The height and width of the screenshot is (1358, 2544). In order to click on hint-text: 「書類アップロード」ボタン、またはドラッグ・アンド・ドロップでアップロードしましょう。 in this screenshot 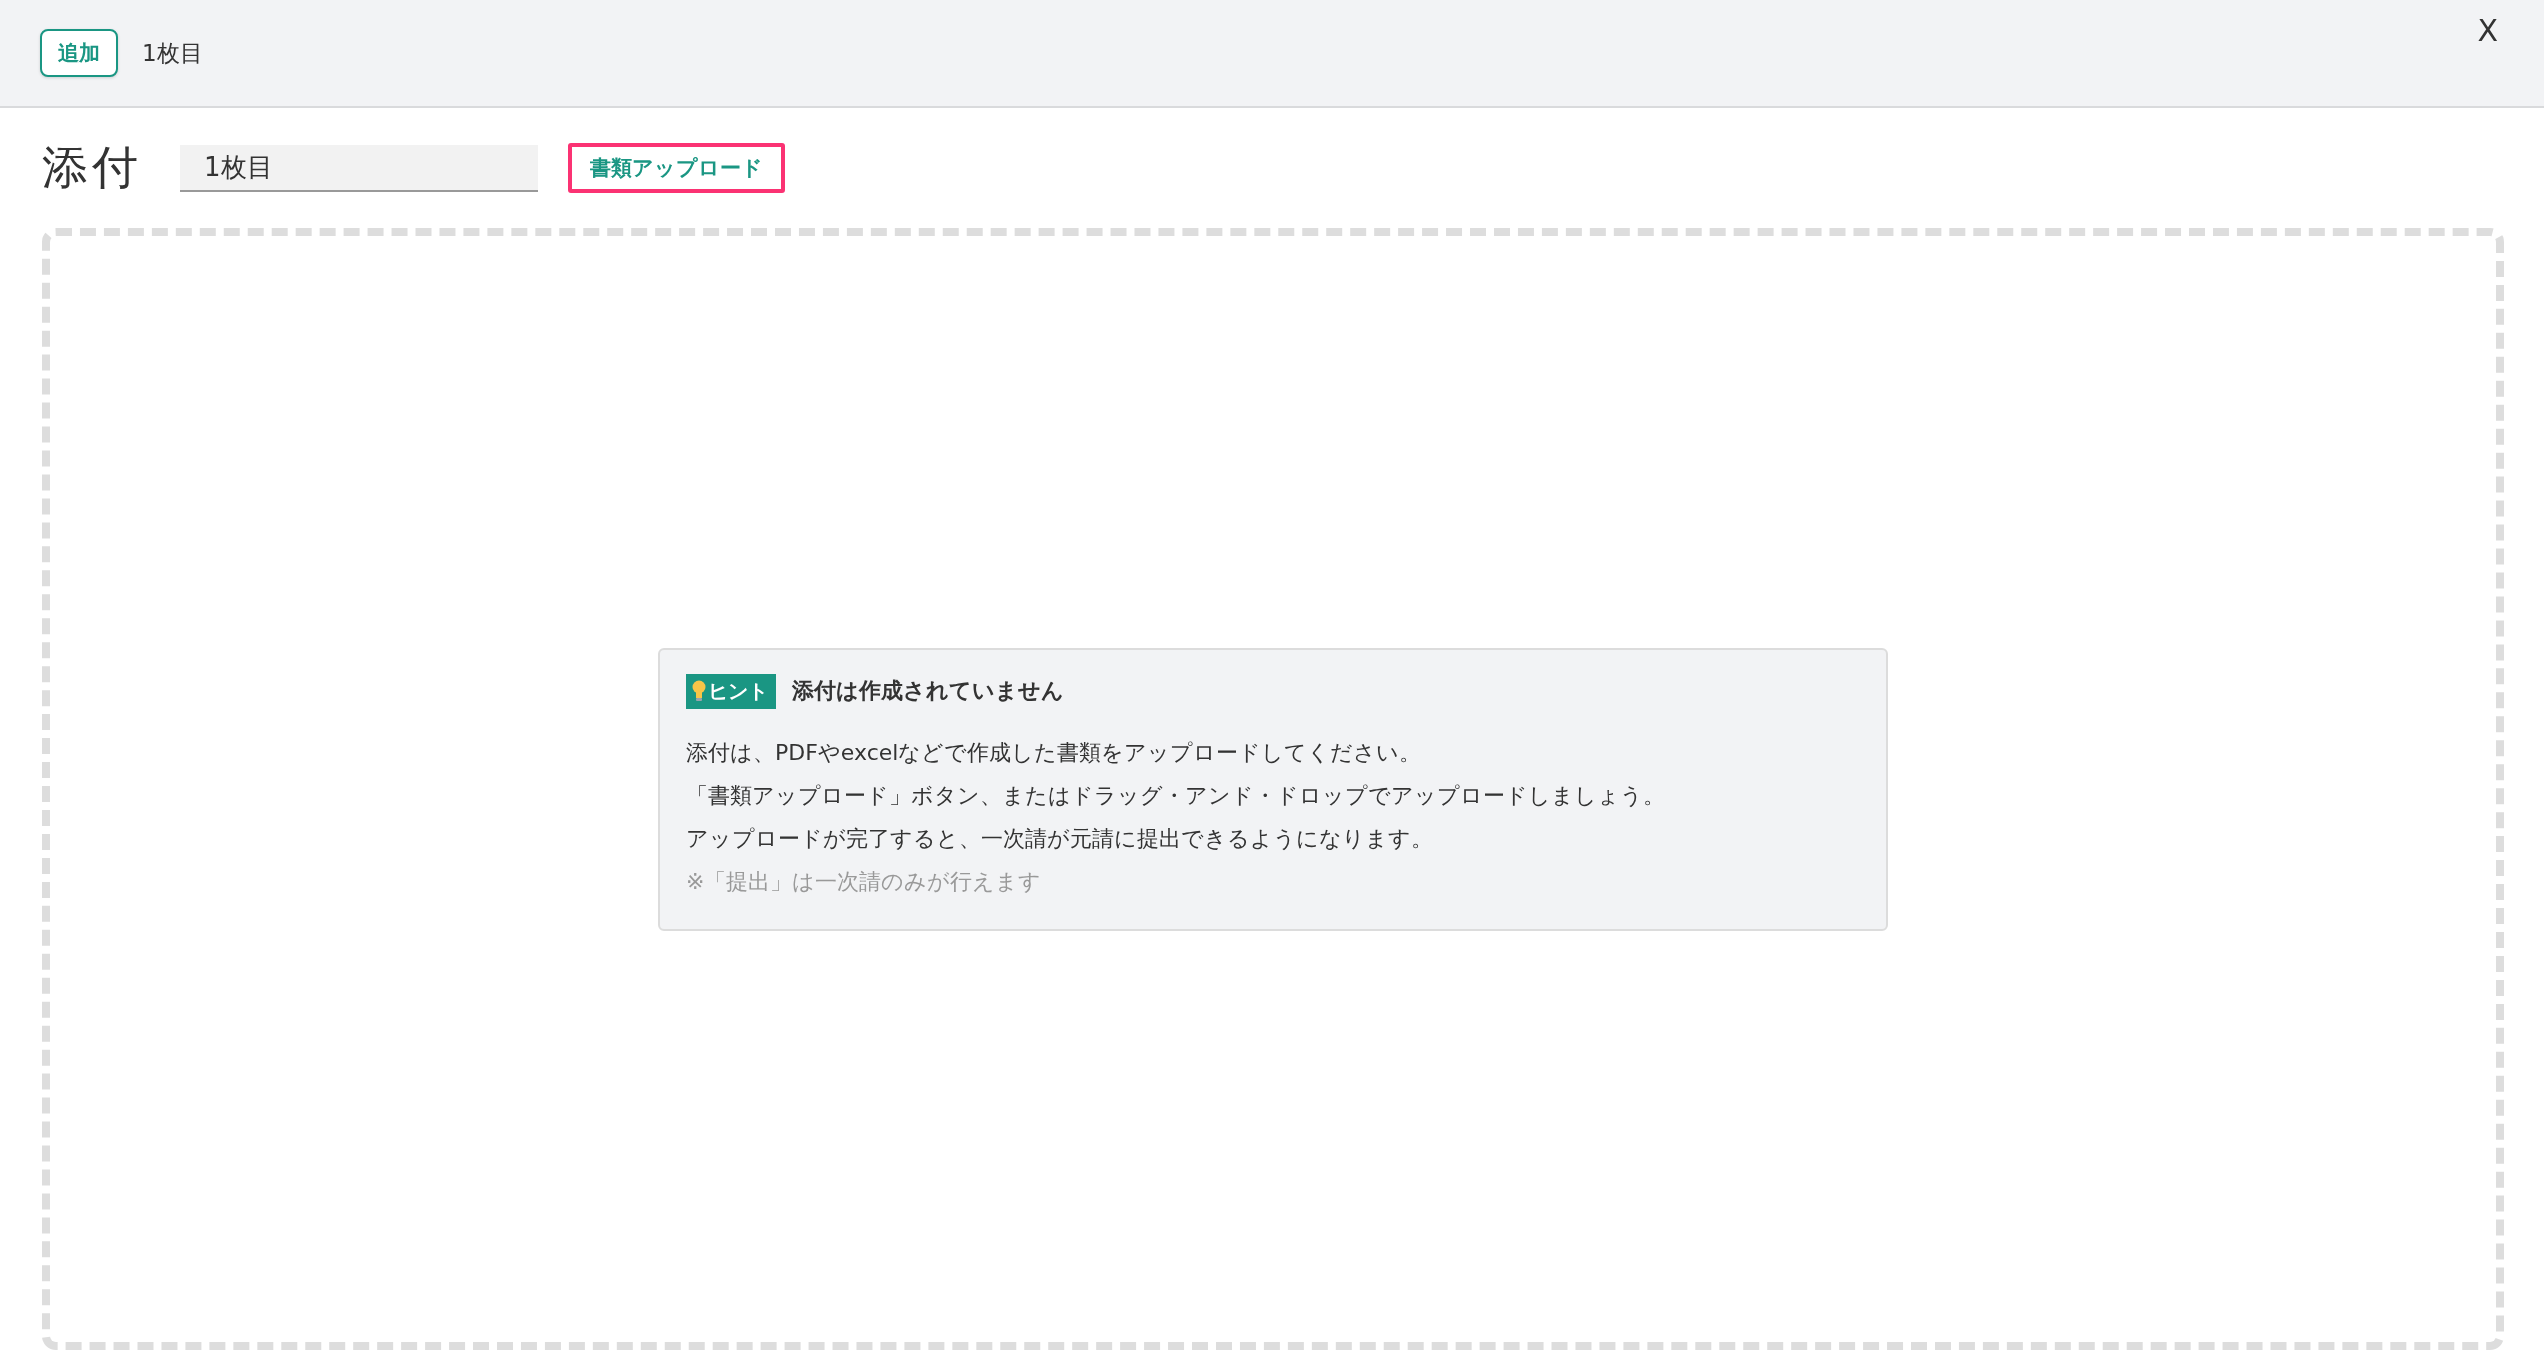, I will do `click(1176, 795)`.